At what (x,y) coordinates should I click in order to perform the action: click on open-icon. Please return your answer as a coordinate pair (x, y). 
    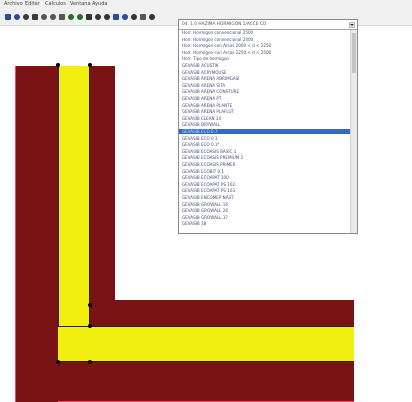
    Looking at the image, I should click on (17, 17).